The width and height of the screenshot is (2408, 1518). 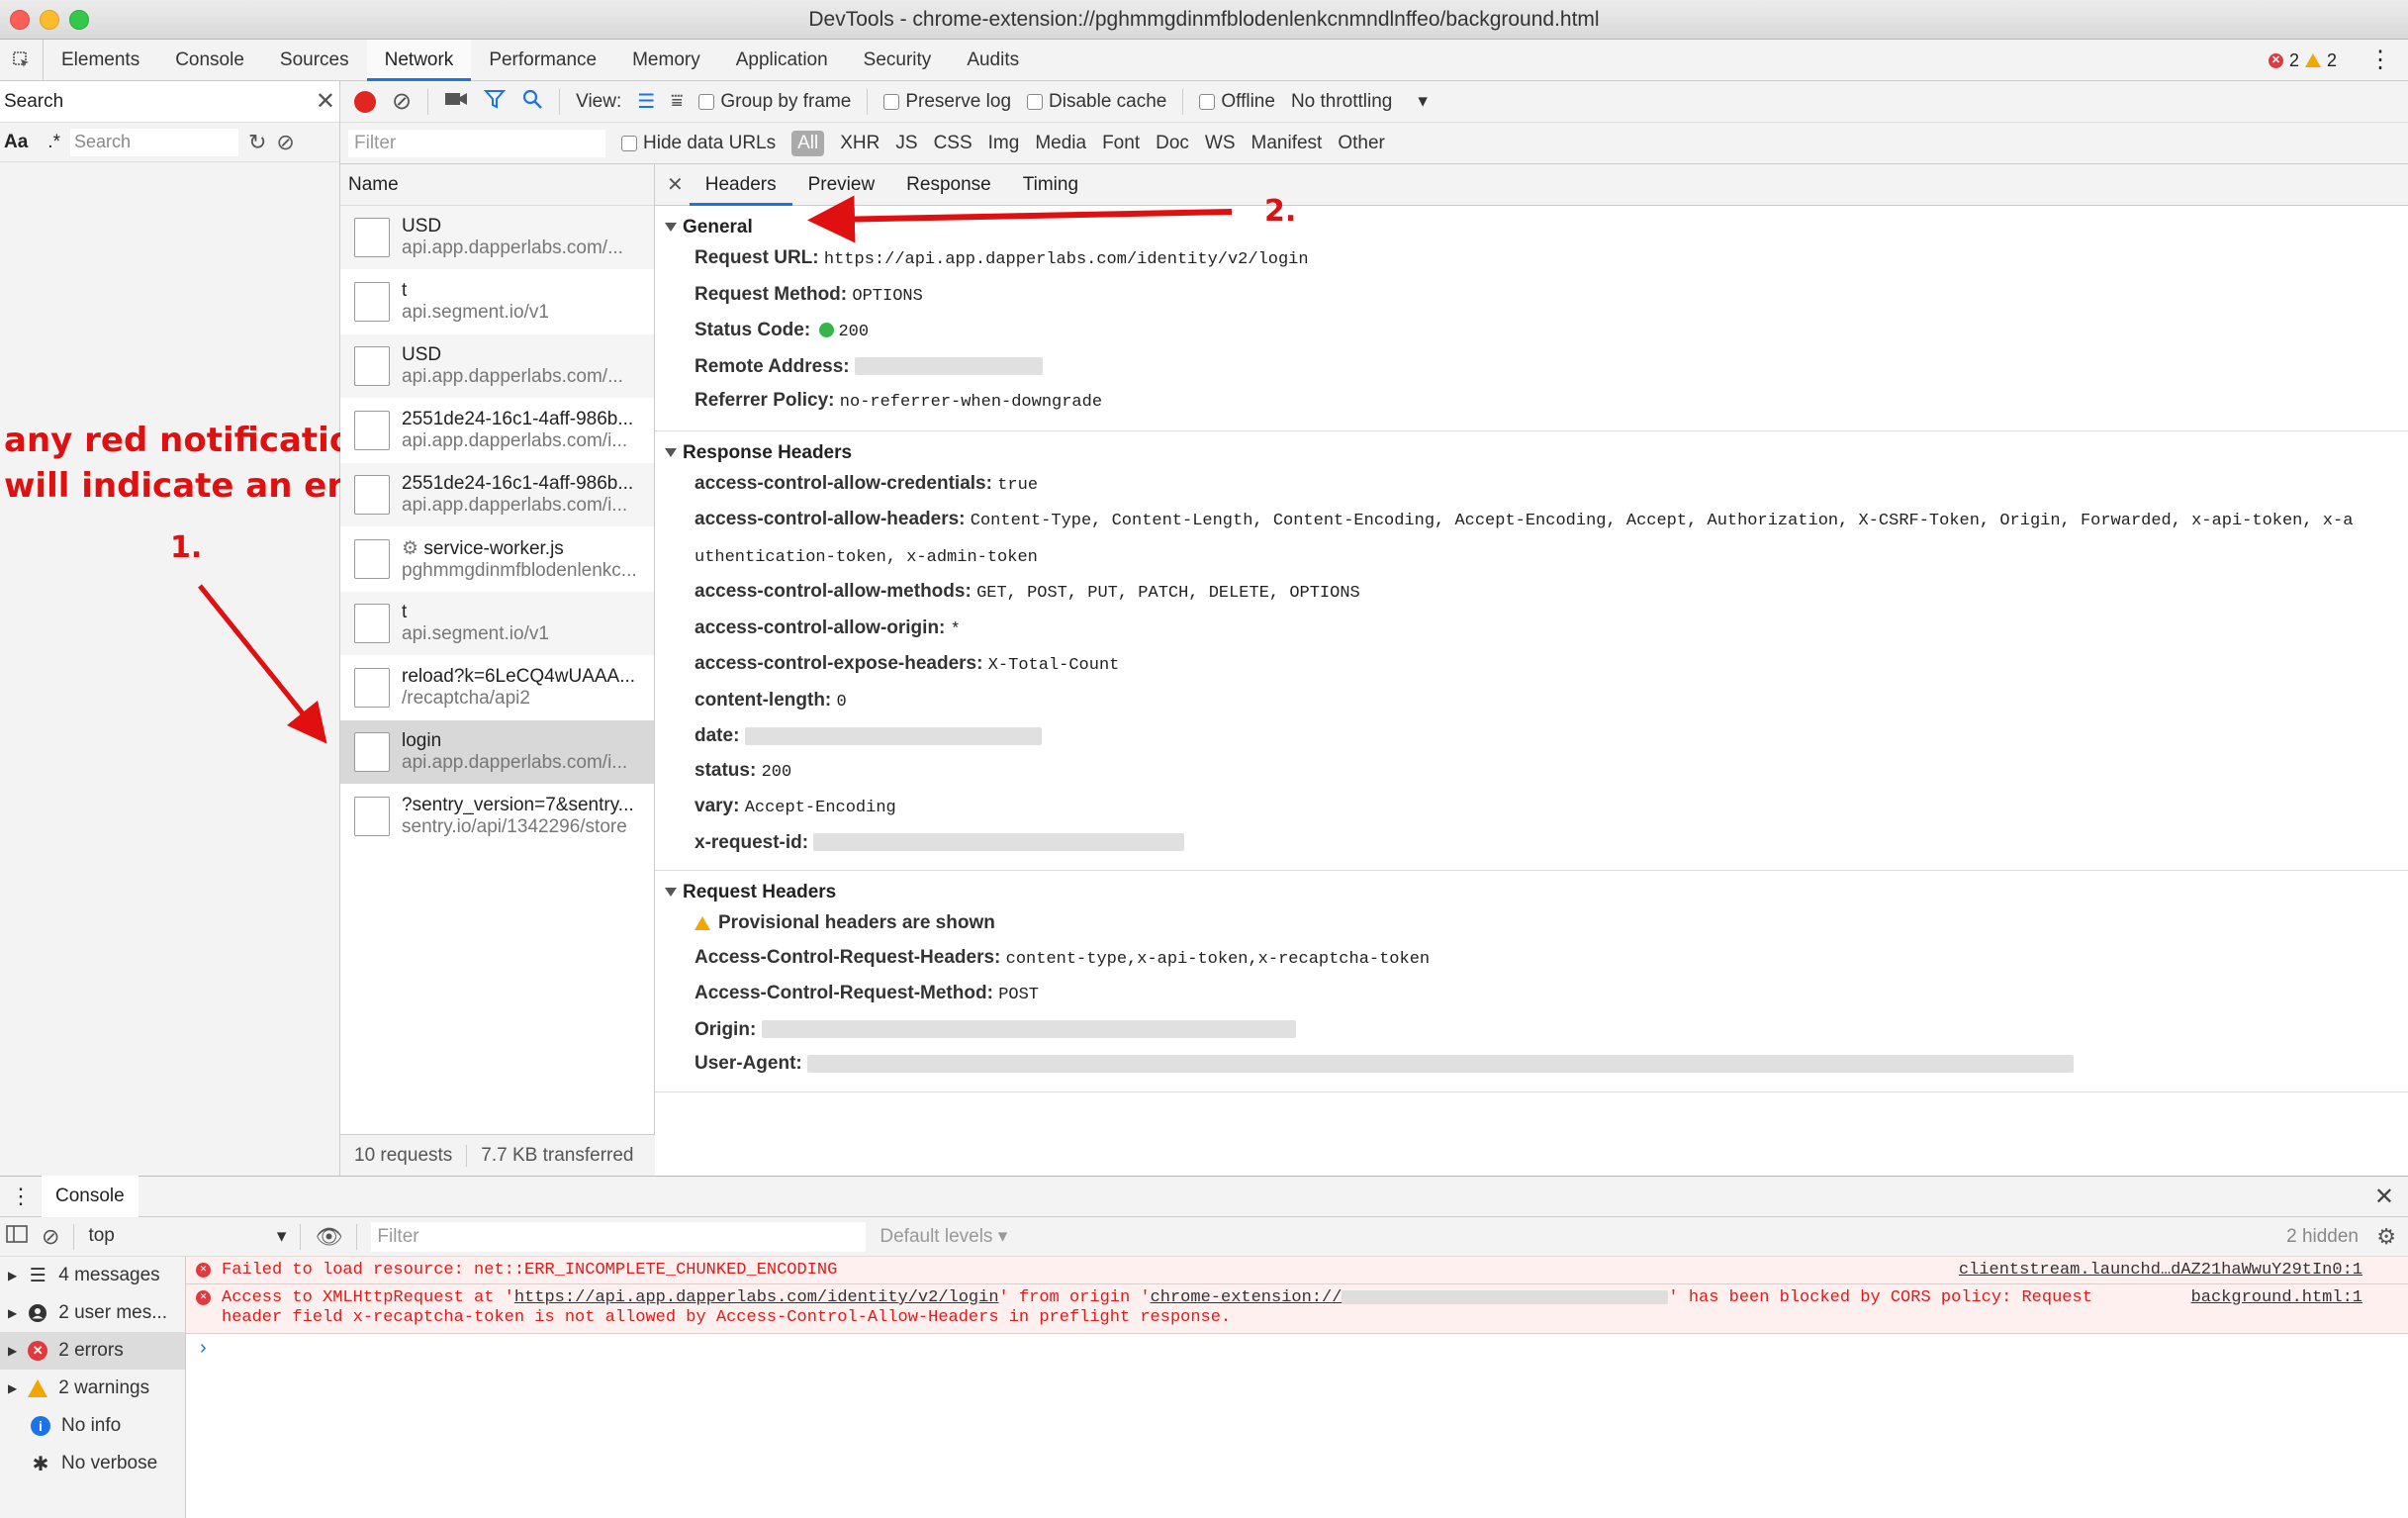 What do you see at coordinates (497, 688) in the screenshot?
I see `request-row: reload?k=6LeCQ4wUAAA.../recaptcha/api2` at bounding box center [497, 688].